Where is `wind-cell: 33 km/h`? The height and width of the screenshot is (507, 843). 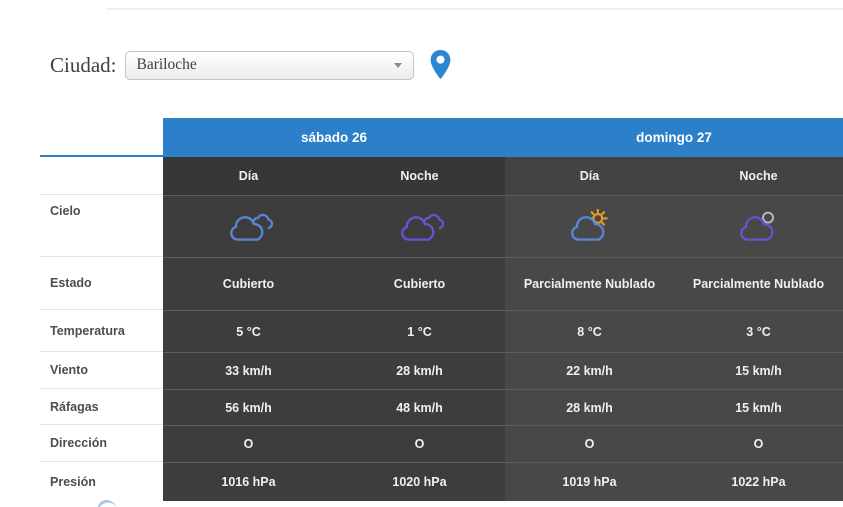
wind-cell: 33 km/h is located at coordinates (248, 370).